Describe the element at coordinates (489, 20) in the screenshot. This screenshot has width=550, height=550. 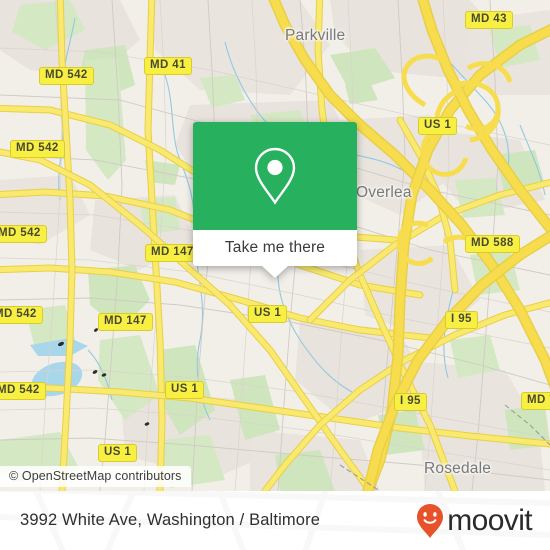
I see `road-shield: MD 43` at that location.